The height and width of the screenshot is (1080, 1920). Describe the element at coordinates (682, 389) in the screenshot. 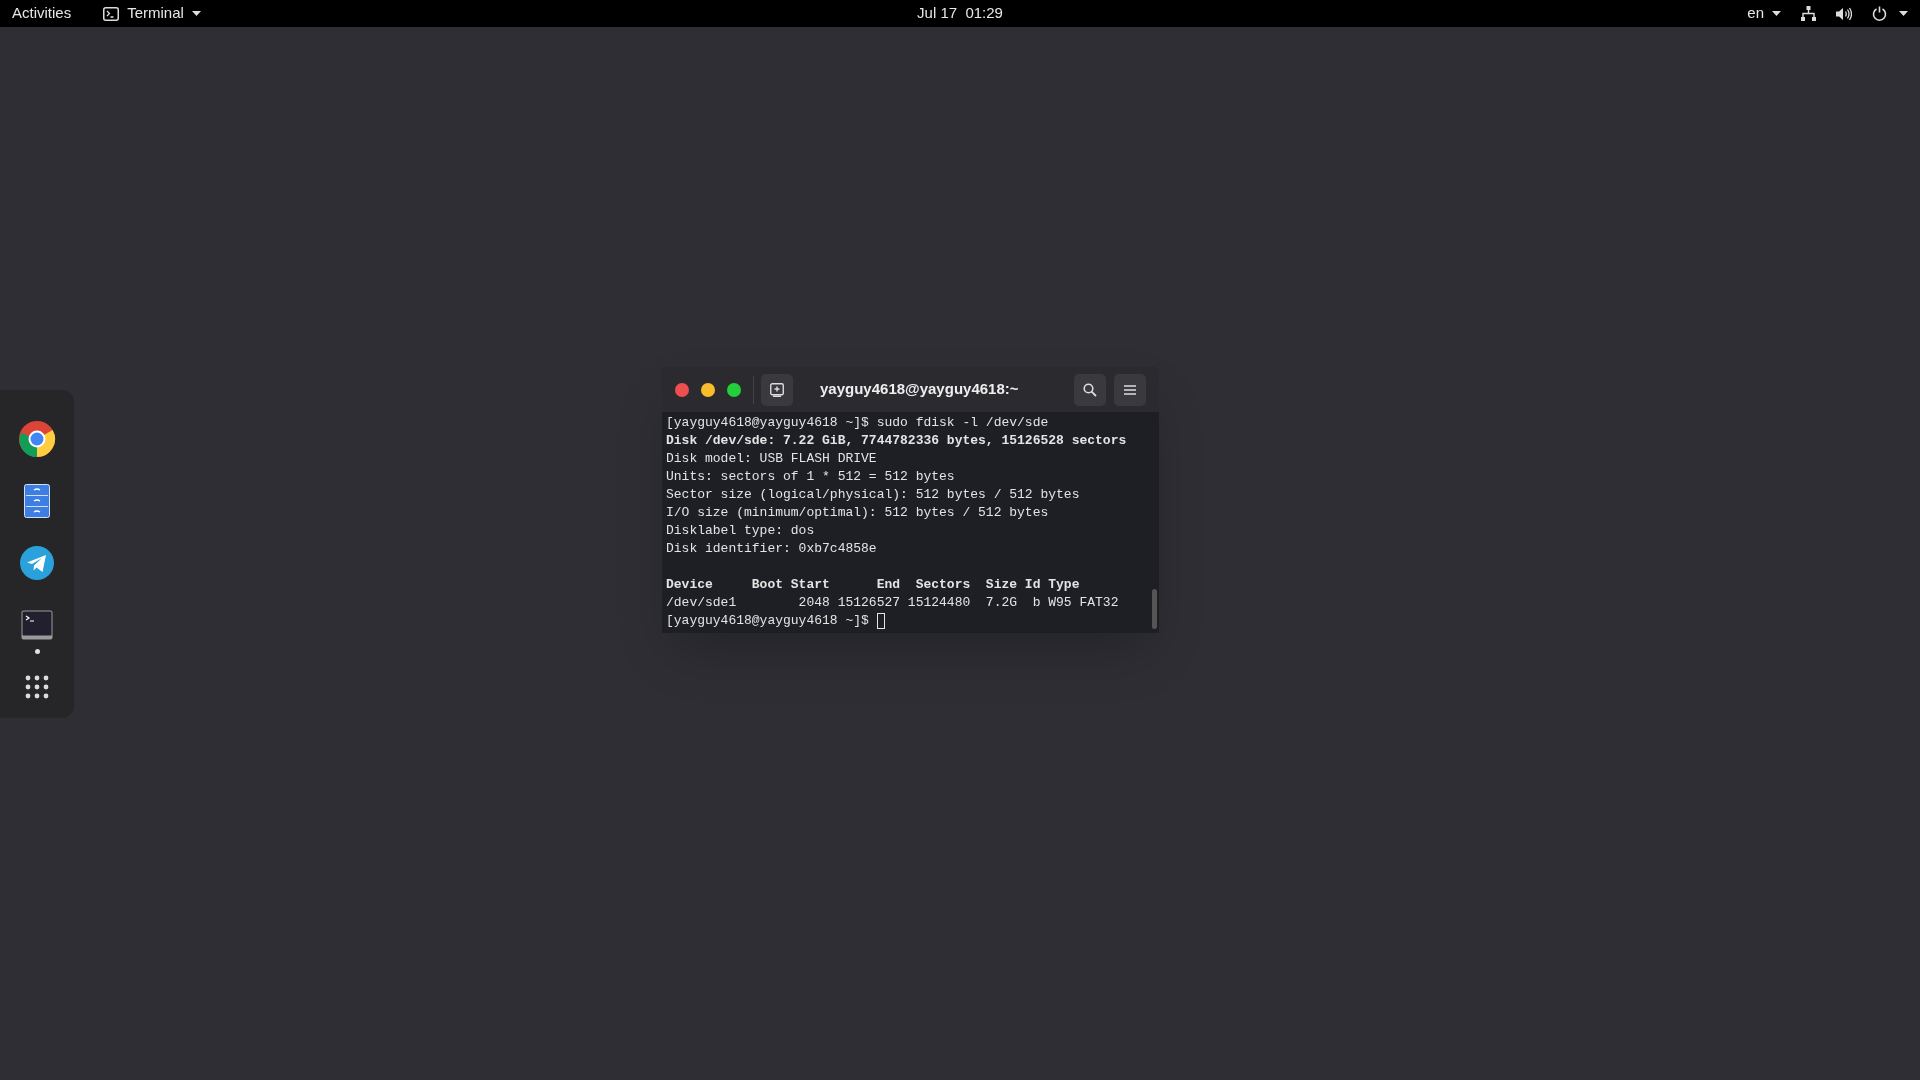

I see `close-button` at that location.